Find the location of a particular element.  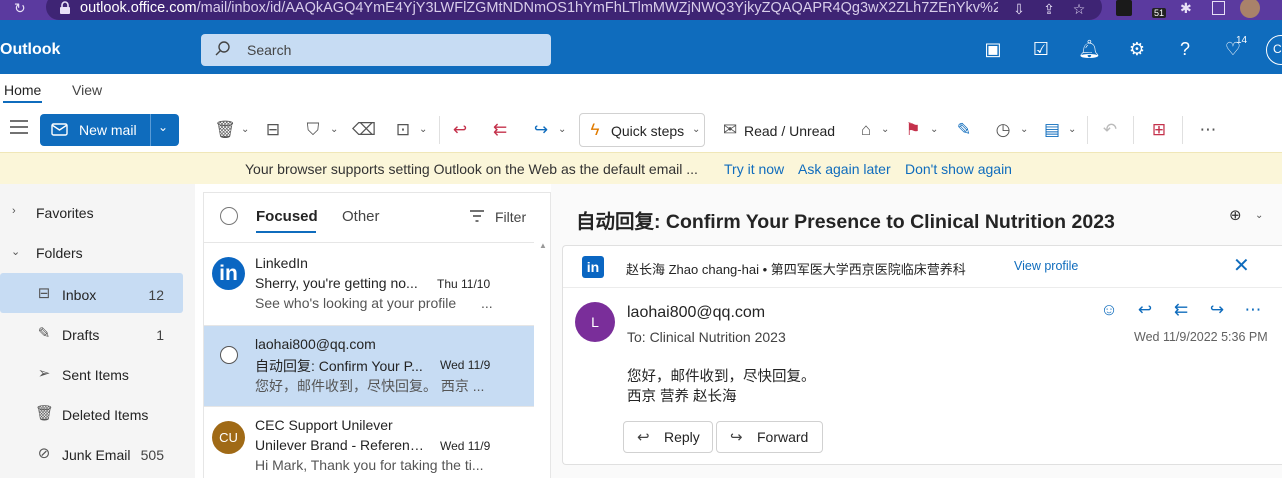

new-mail-dropdown-icon: ⌄ is located at coordinates (163, 127).